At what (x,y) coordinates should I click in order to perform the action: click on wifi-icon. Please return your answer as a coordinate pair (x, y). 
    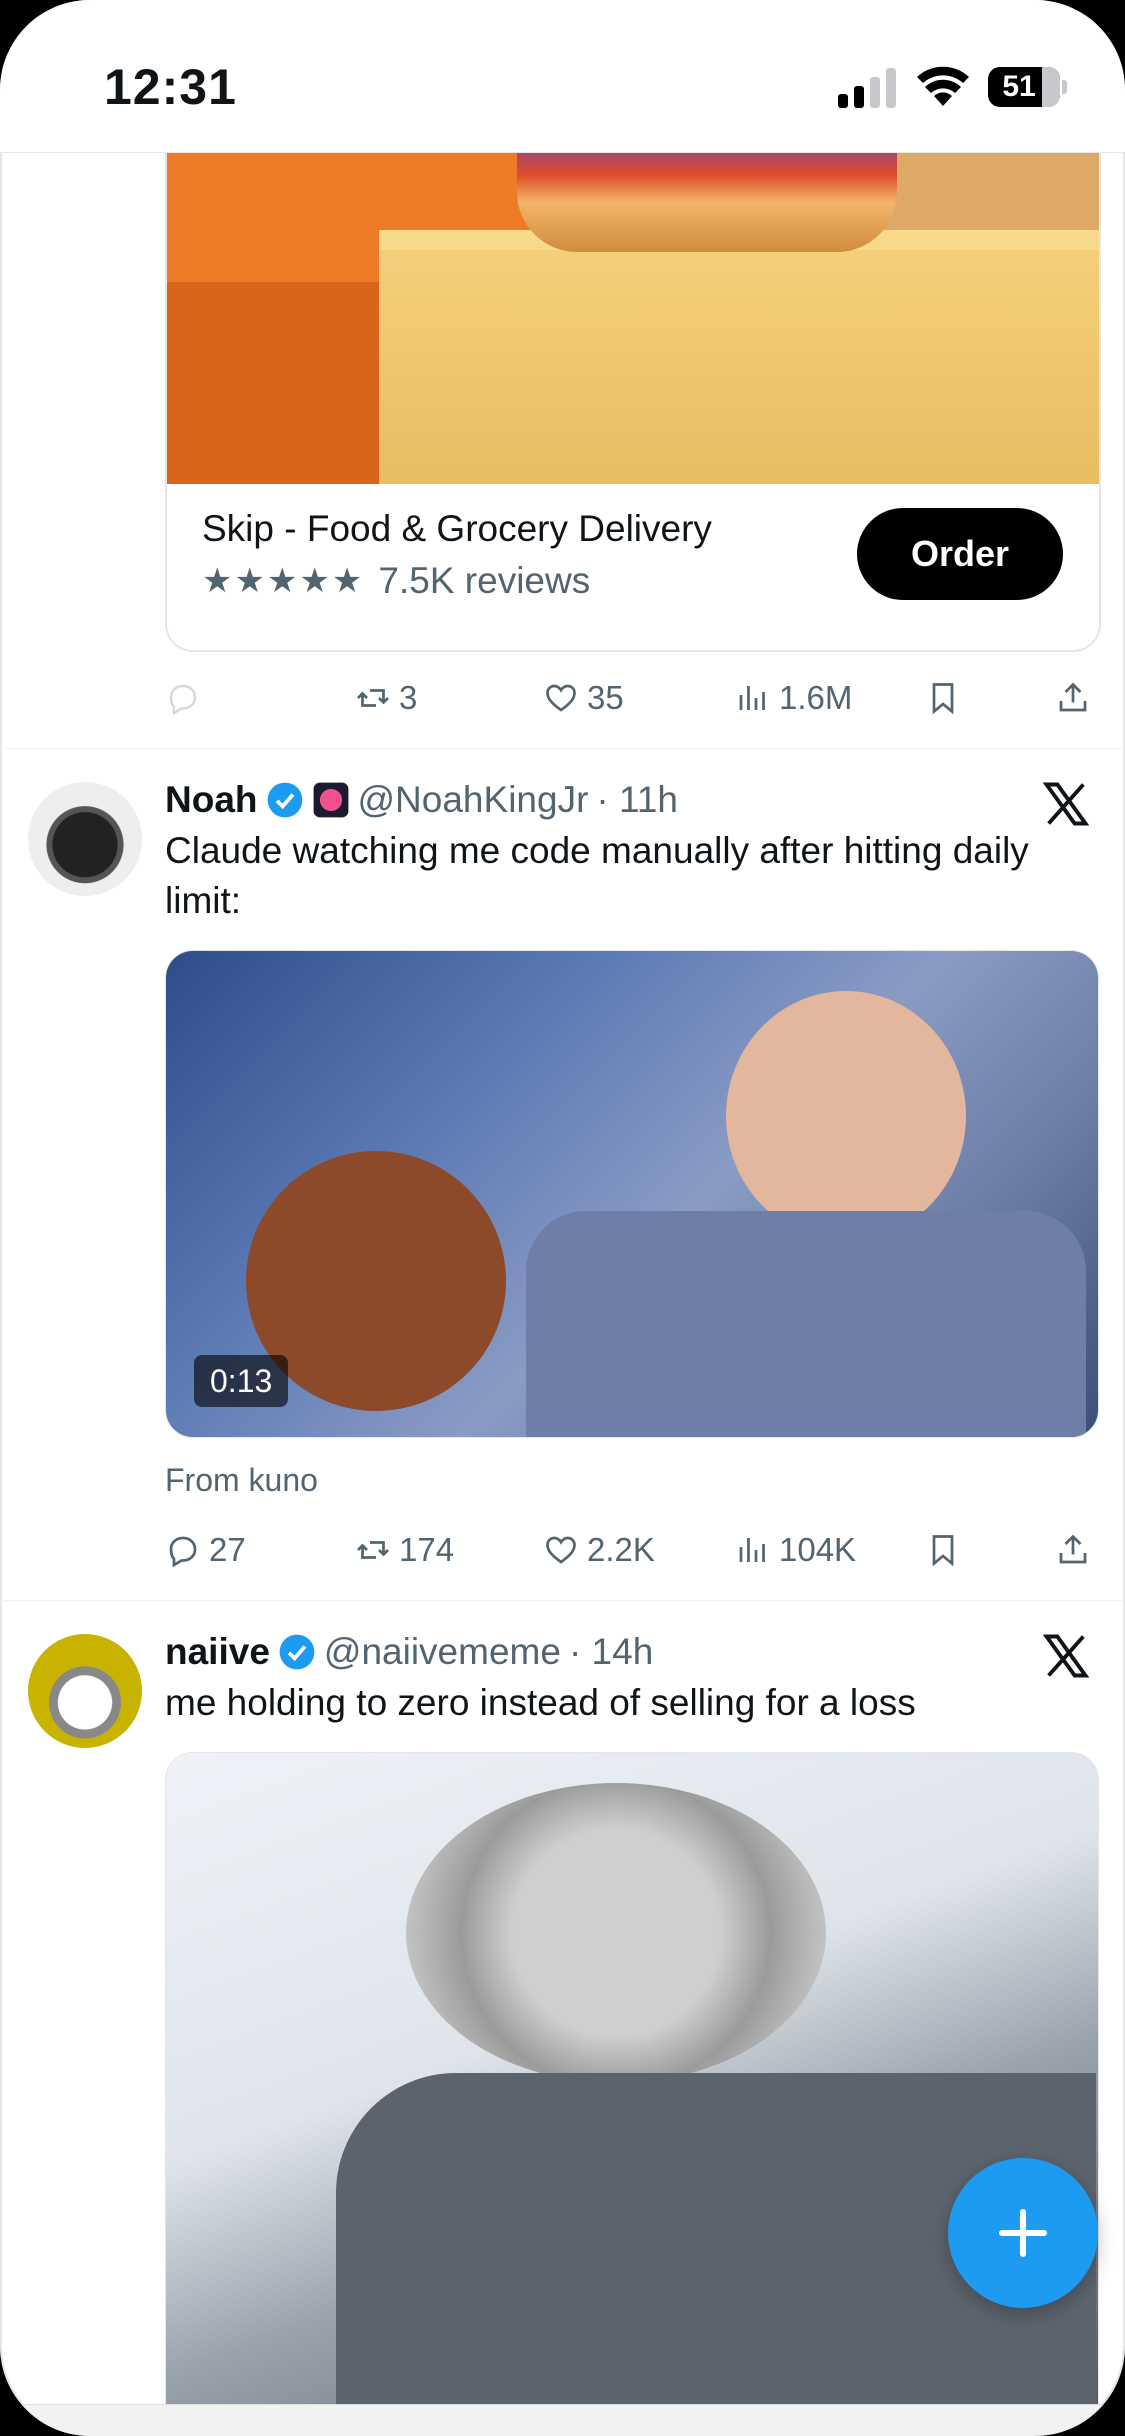
    Looking at the image, I should click on (943, 86).